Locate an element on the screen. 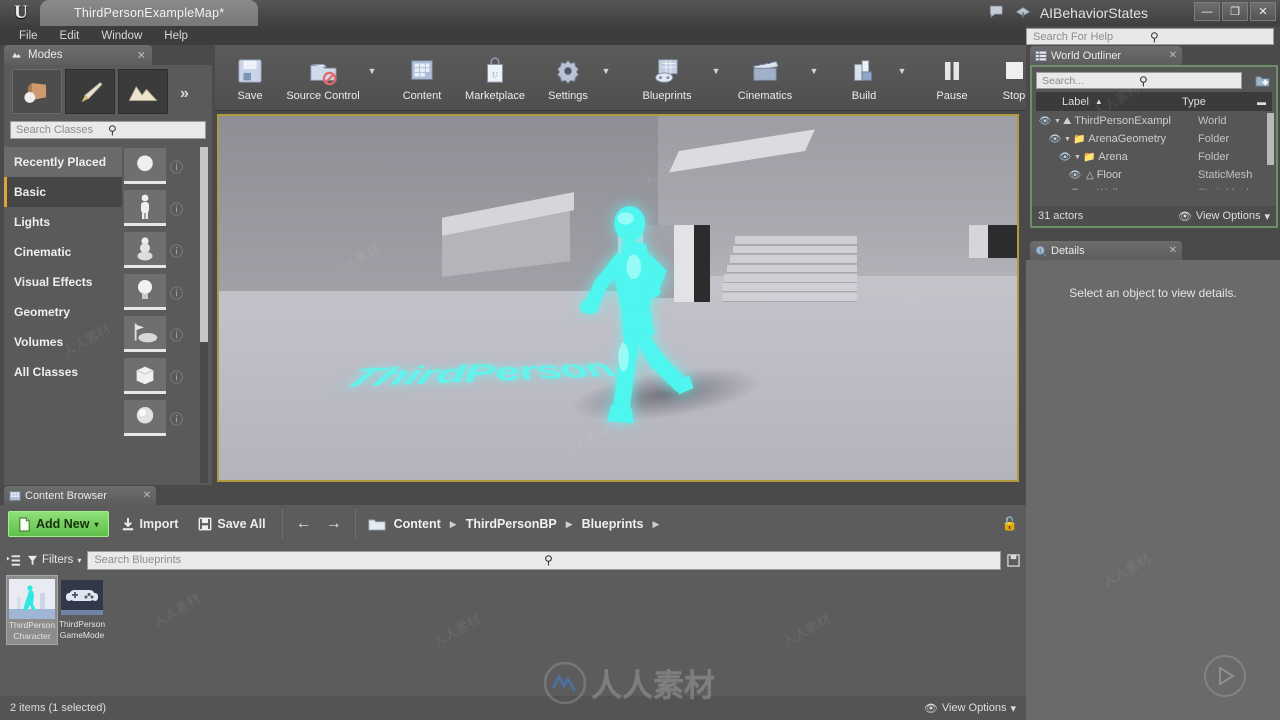 The width and height of the screenshot is (1280, 720). breadcrumb-blueprints: Blueprints is located at coordinates (613, 524).